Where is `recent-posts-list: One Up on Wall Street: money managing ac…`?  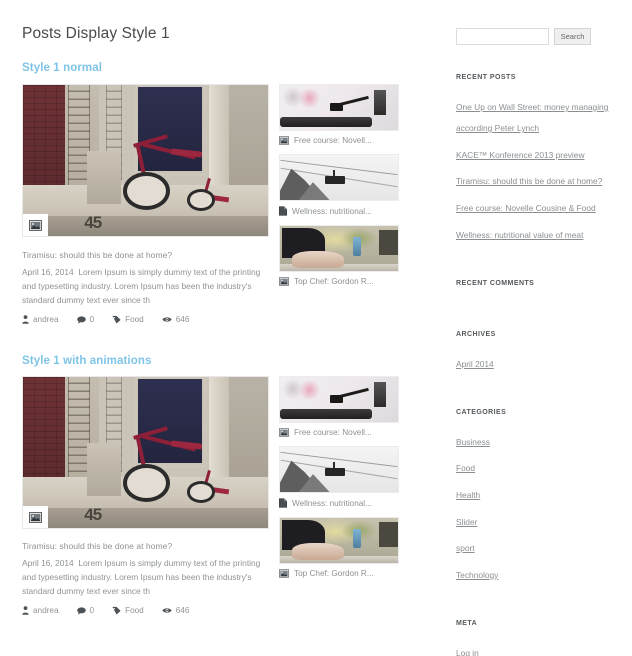 recent-posts-list: One Up on Wall Street: money managing ac… is located at coordinates (538, 169).